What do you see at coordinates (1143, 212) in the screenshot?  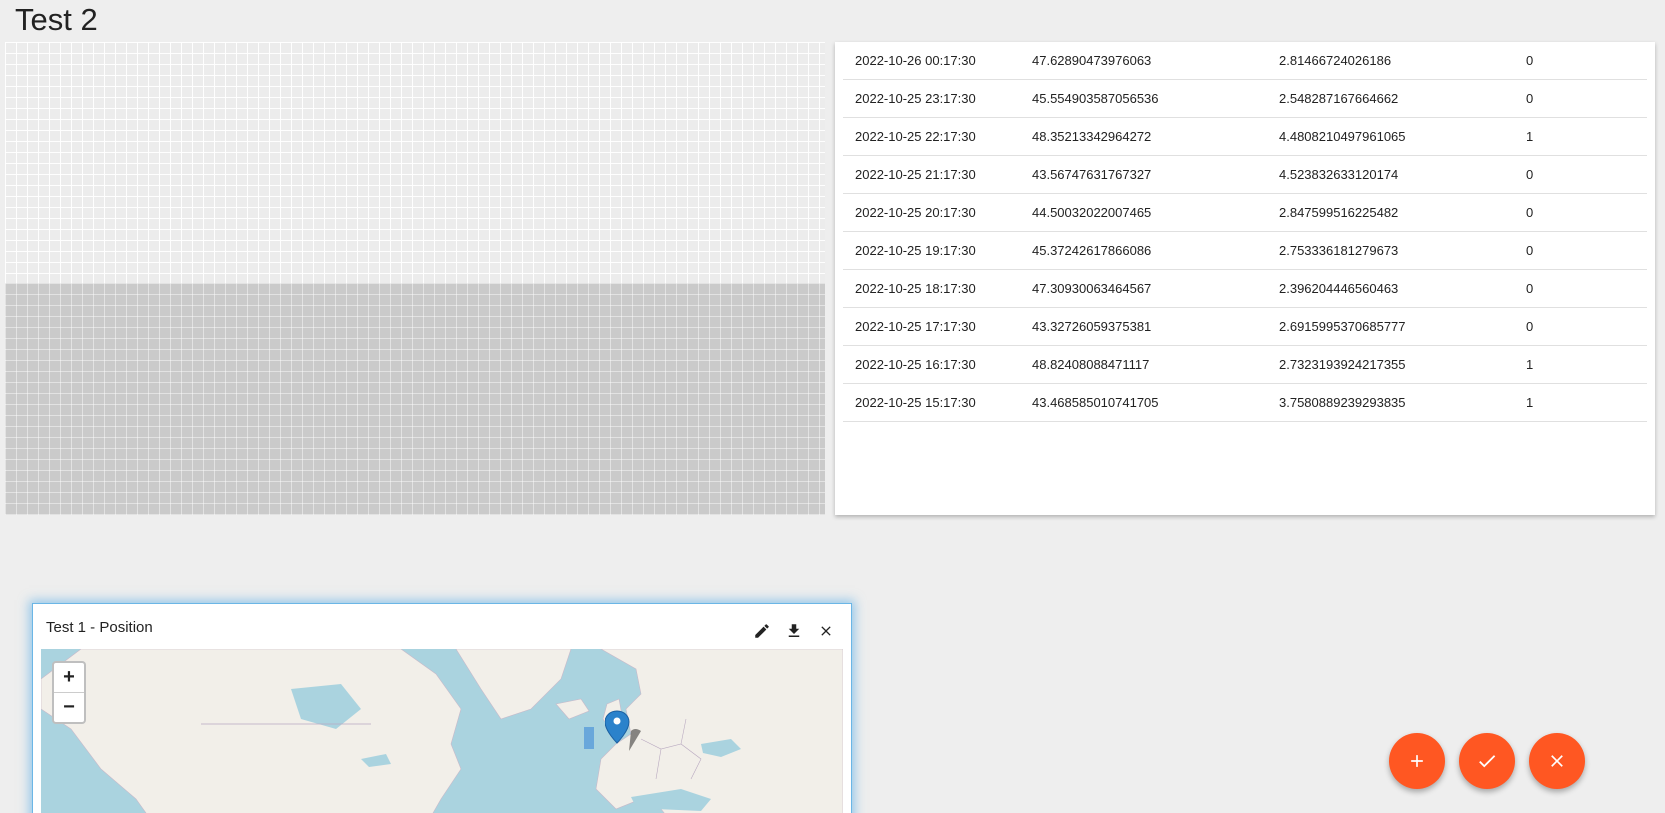 I see `table-cell: 44.50032022007465` at bounding box center [1143, 212].